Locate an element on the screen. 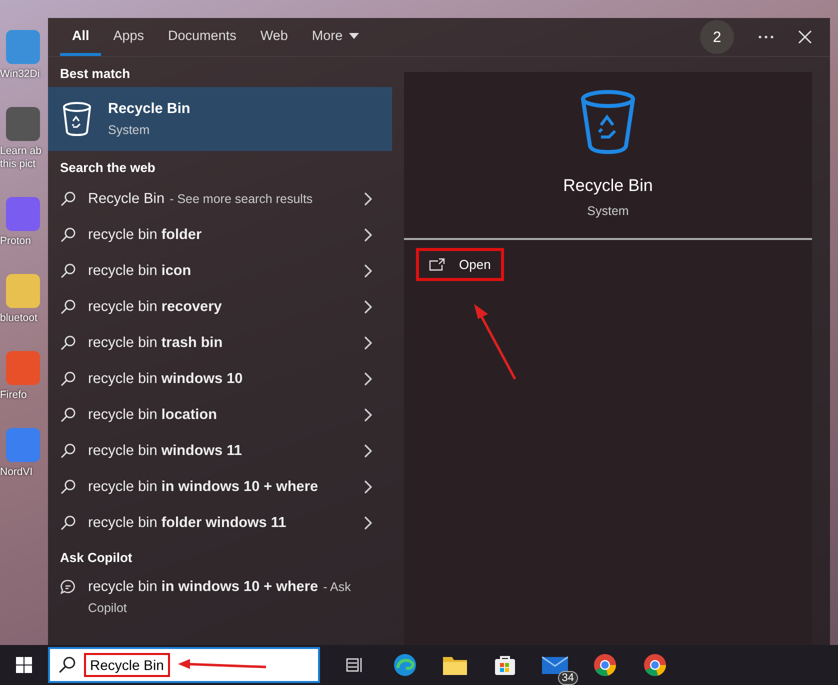 The width and height of the screenshot is (838, 685). preview-subtitle: System is located at coordinates (608, 211).